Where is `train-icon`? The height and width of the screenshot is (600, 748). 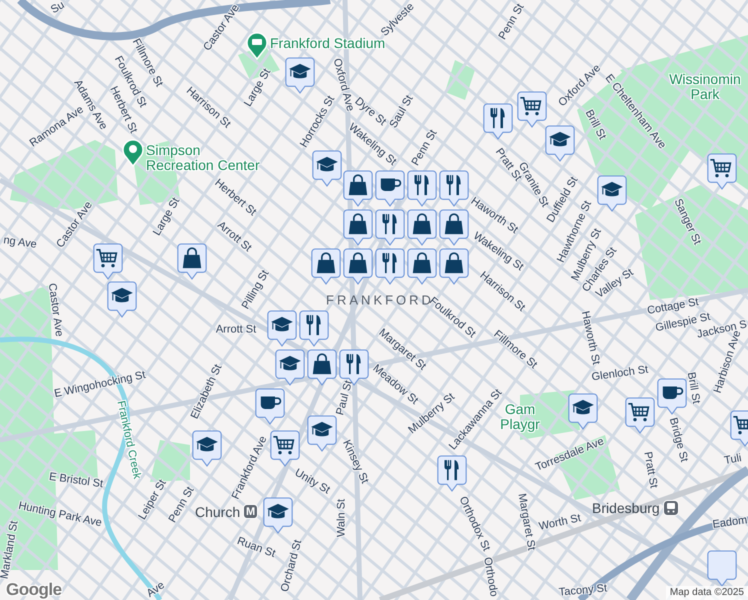 train-icon is located at coordinates (670, 508).